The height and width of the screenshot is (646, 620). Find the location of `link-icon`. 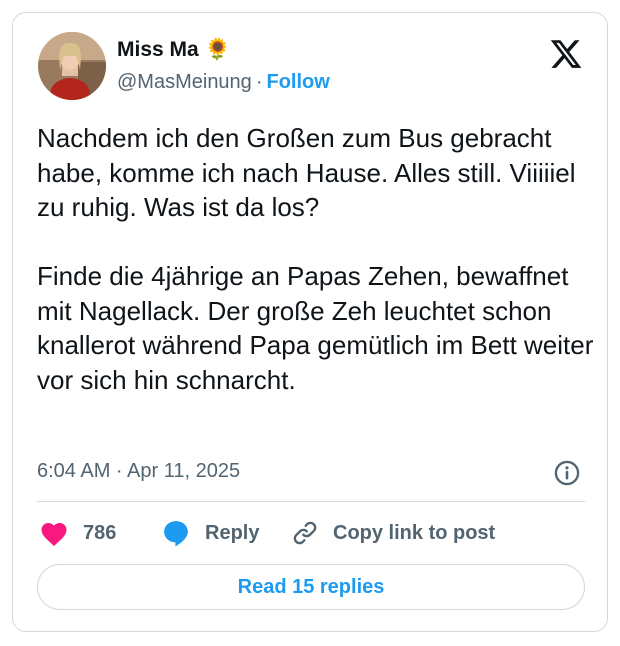

link-icon is located at coordinates (305, 533).